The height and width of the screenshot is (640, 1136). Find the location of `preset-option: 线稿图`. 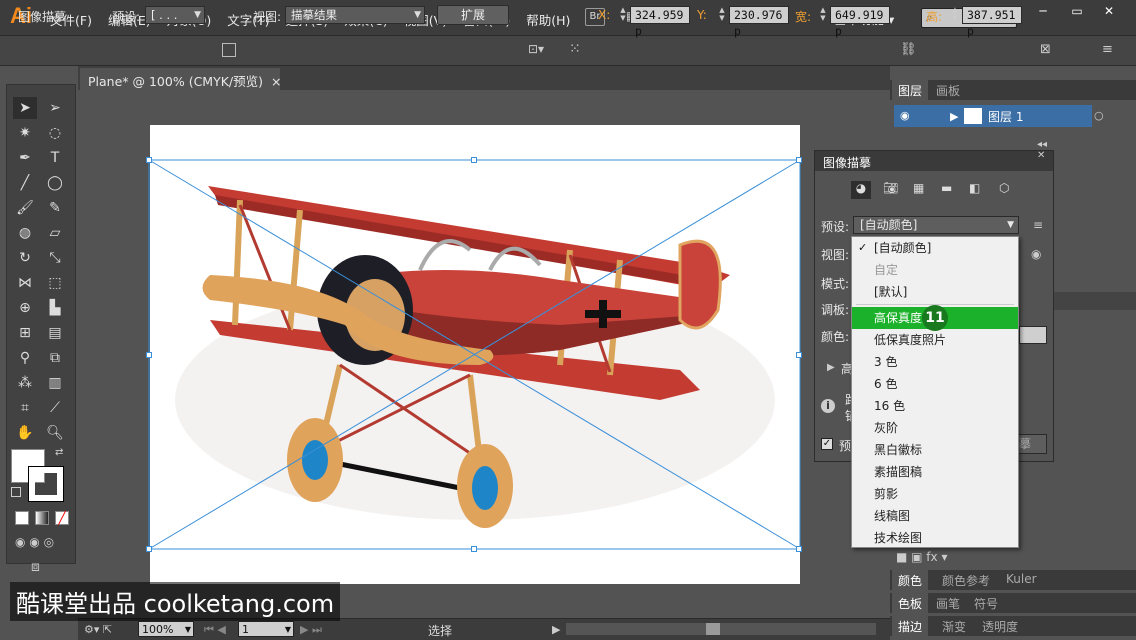

preset-option: 线稿图 is located at coordinates (935, 516).